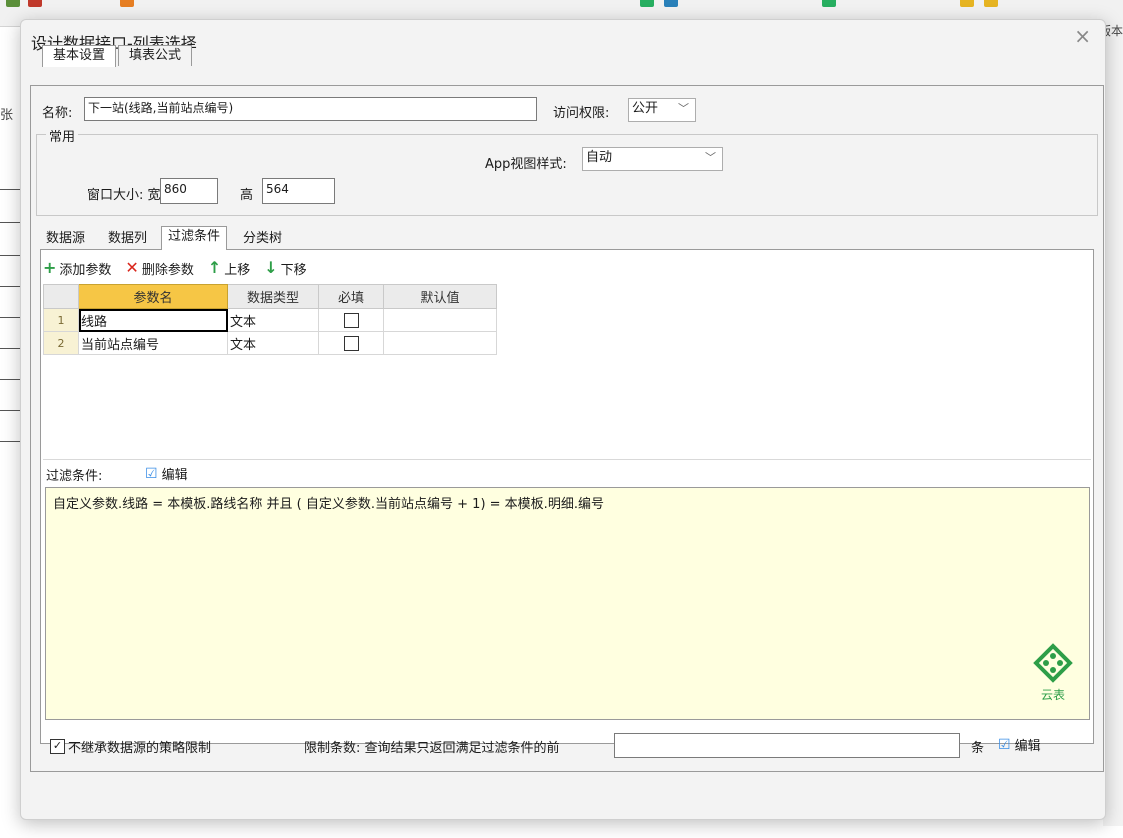 This screenshot has width=1123, height=838. I want to click on filter-edit-button: ☑ 编辑, so click(166, 474).